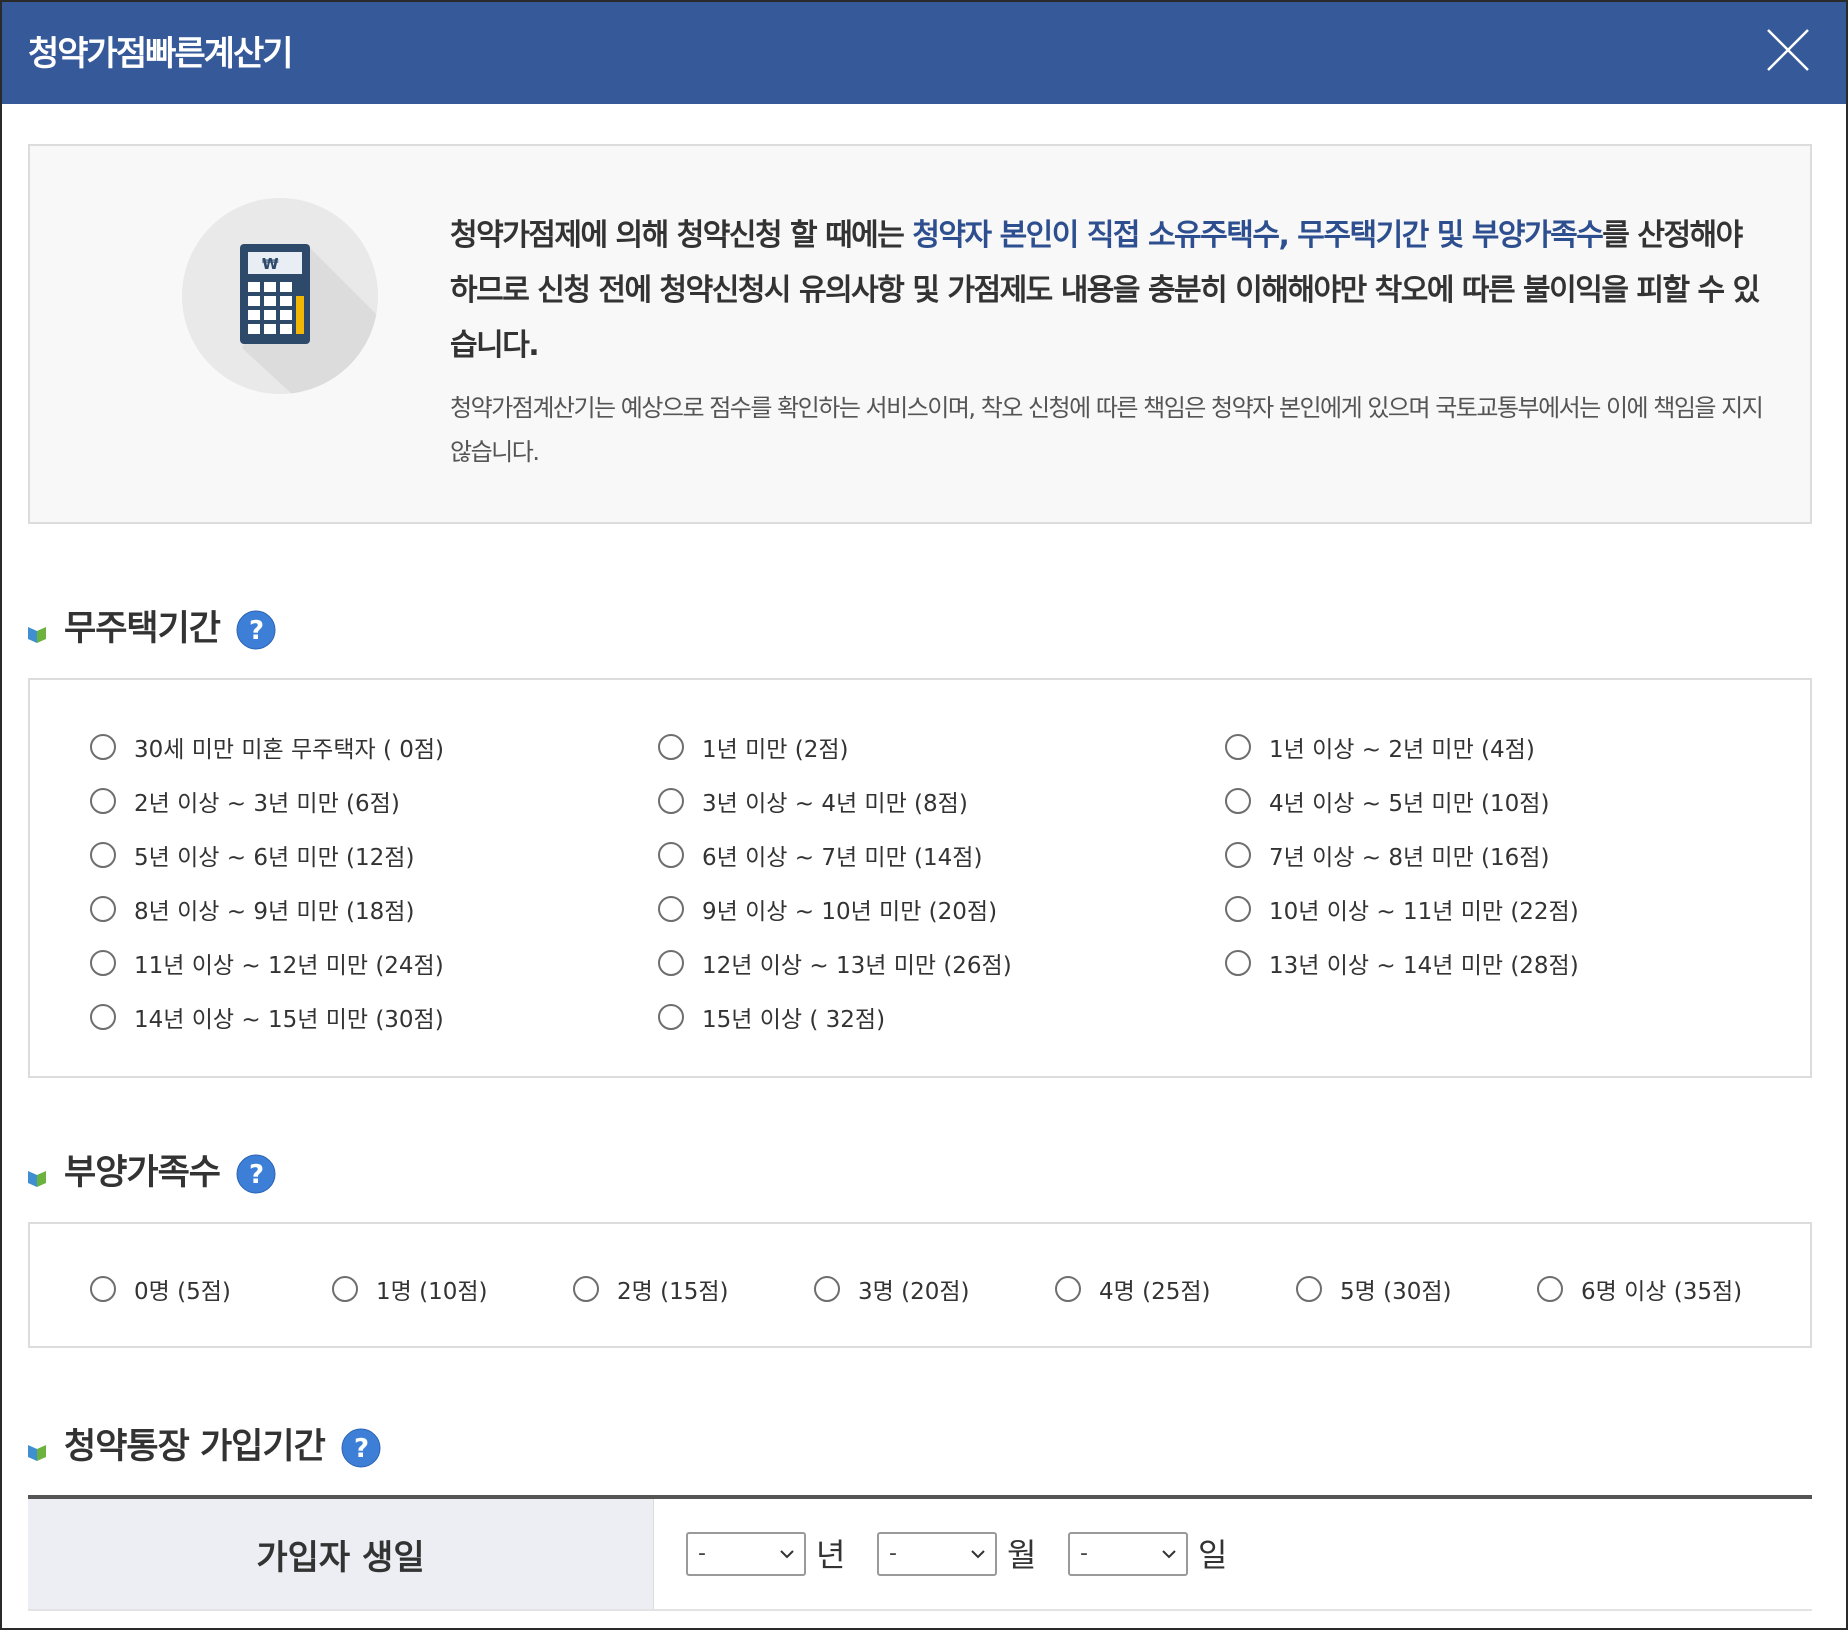 This screenshot has height=1630, width=1848. I want to click on radio-label: 8년 이상 ~ 9년 미만 (18점), so click(274, 912).